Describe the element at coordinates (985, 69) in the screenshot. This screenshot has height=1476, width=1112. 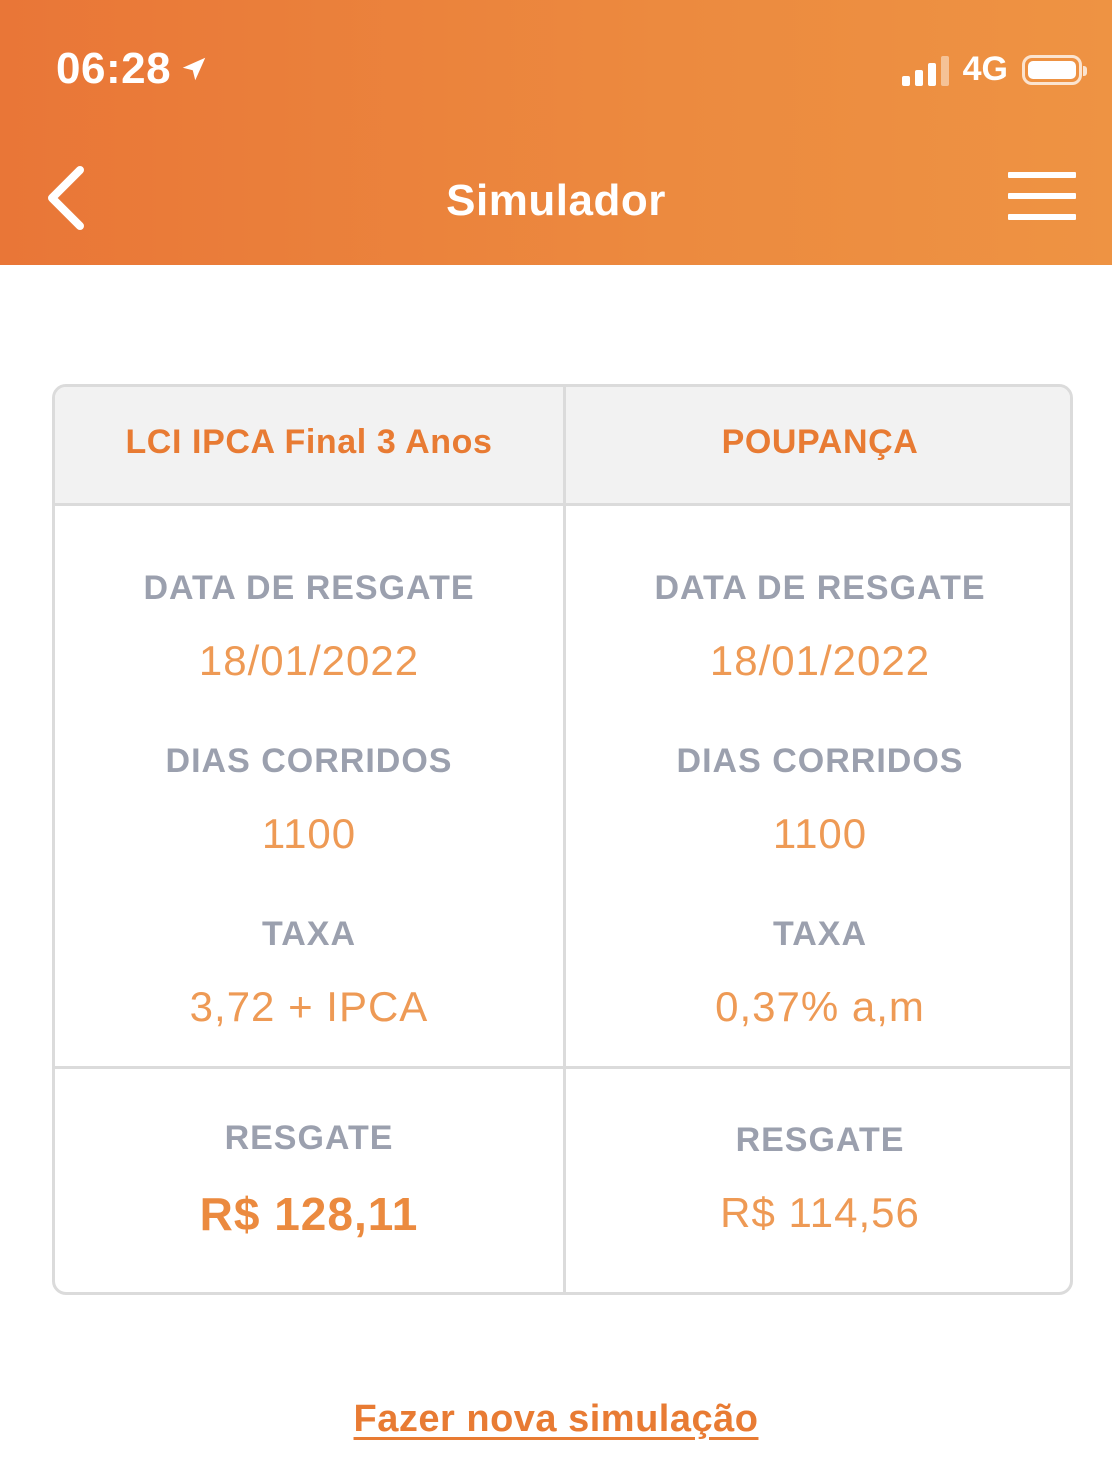
I see `network-type: 4G` at that location.